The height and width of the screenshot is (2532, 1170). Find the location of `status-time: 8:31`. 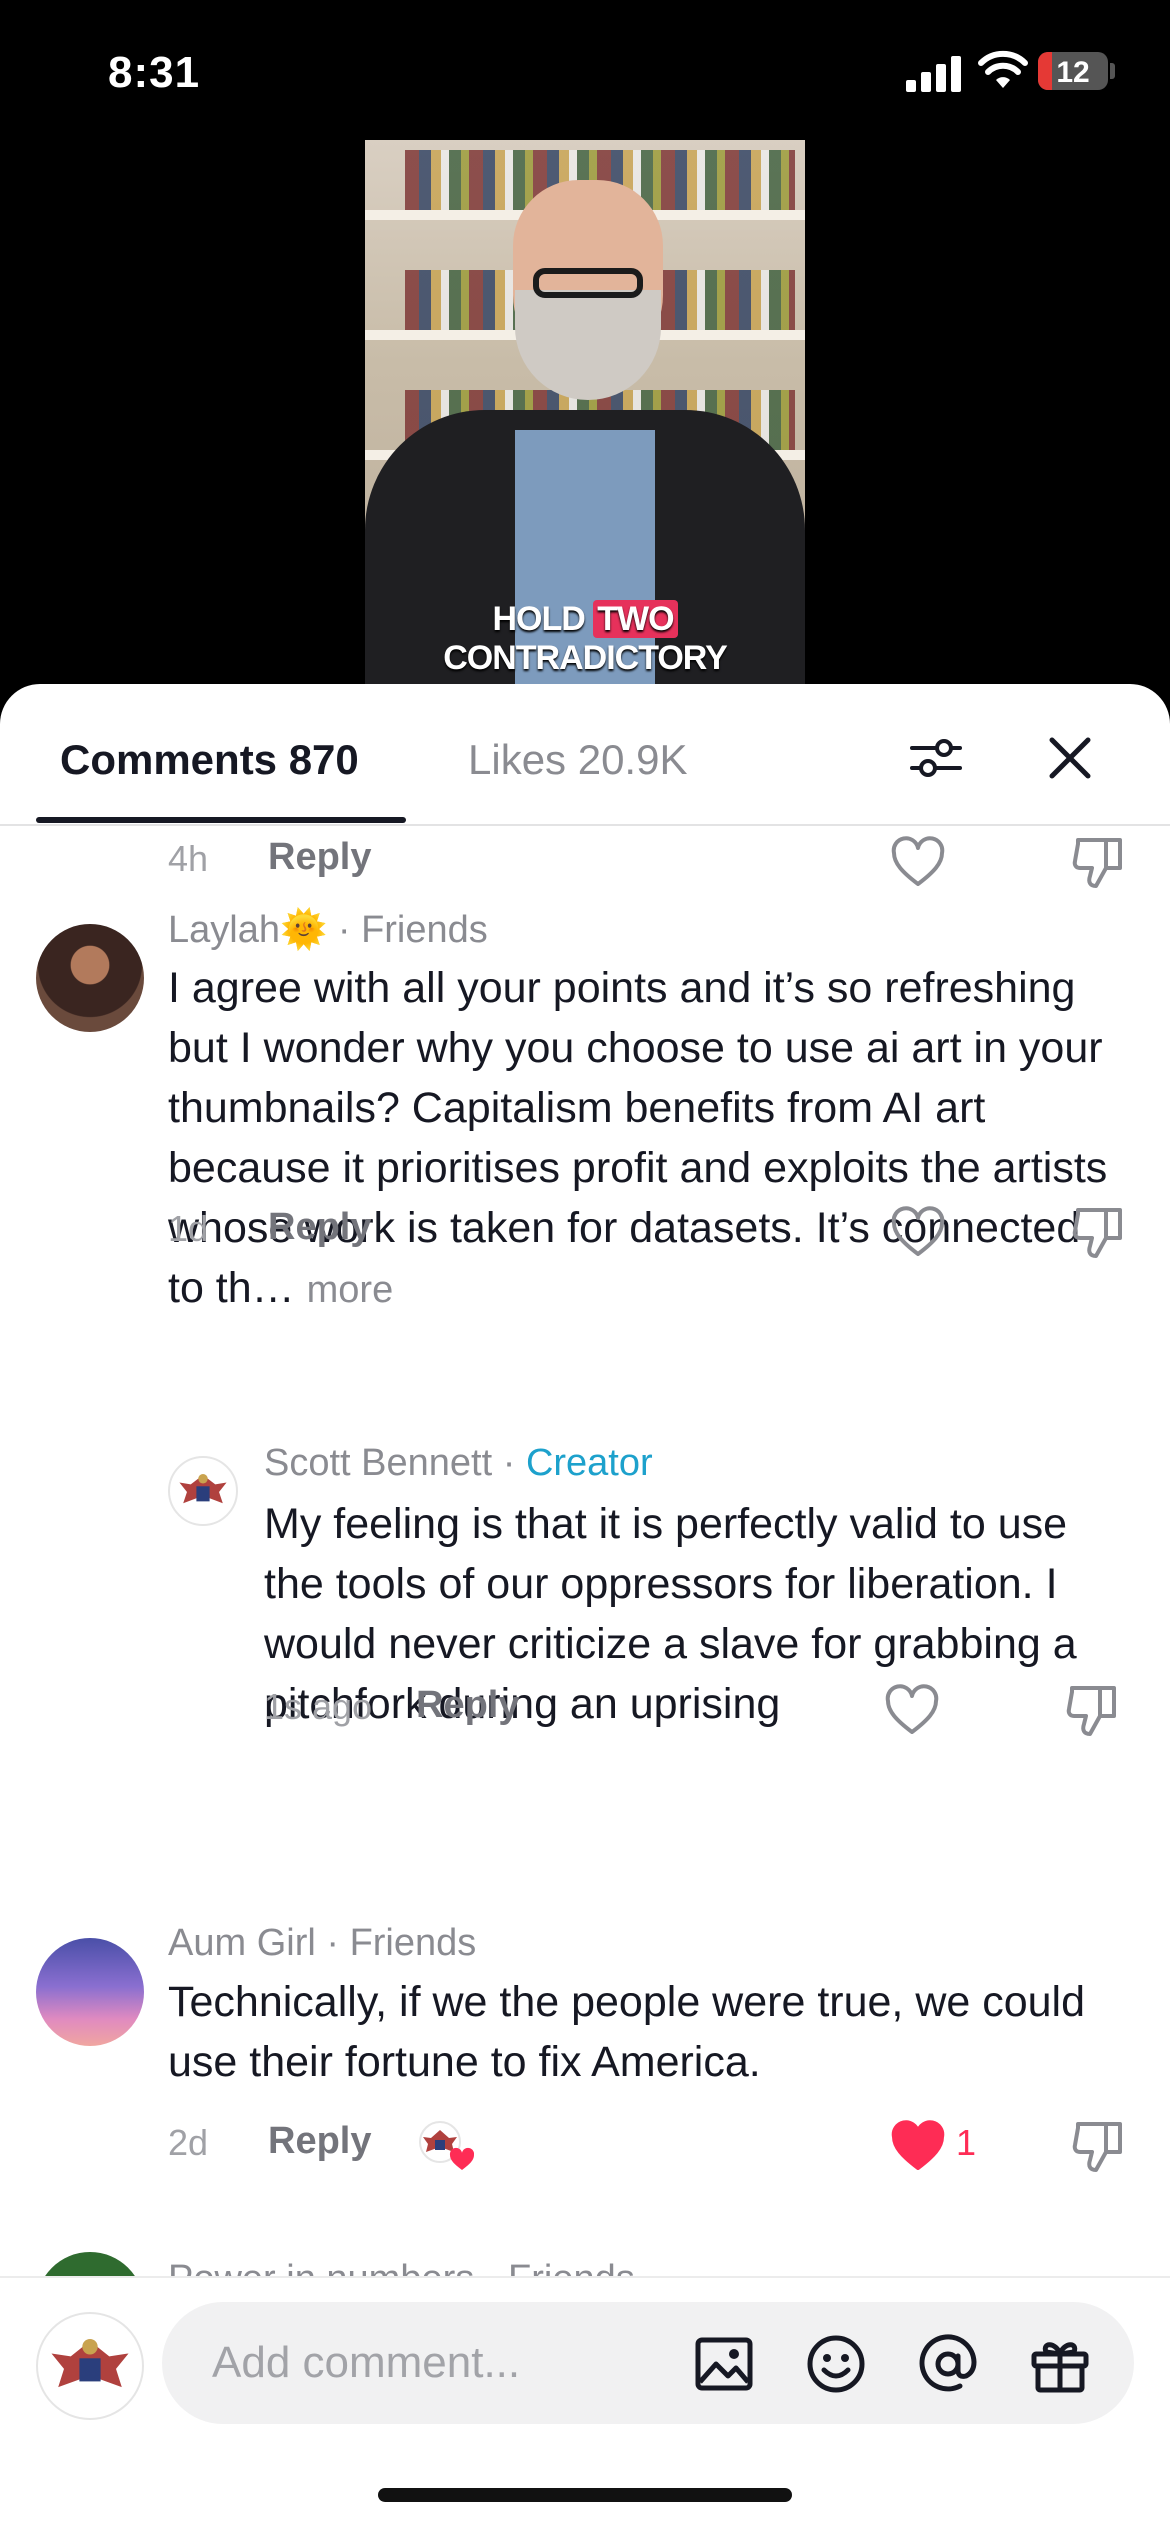

status-time: 8:31 is located at coordinates (154, 72).